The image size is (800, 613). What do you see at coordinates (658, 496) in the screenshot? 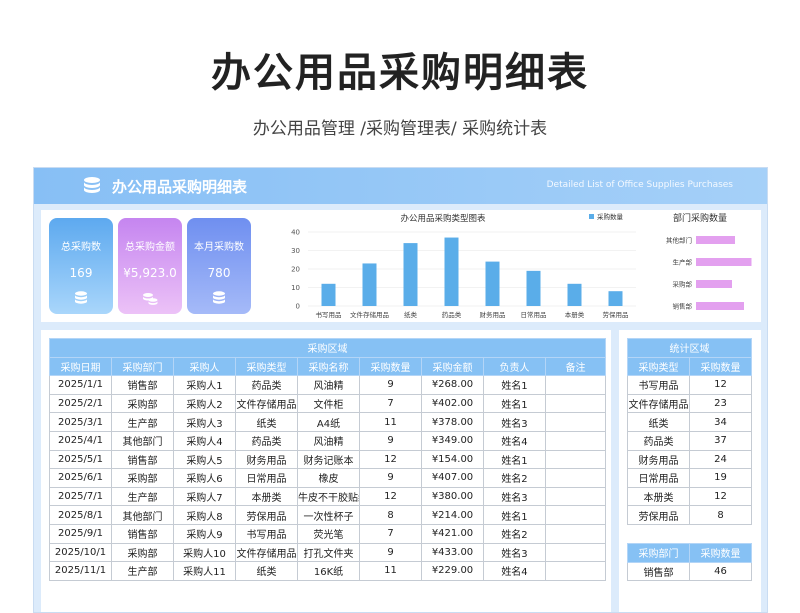
I see `table-cell: 本册类` at bounding box center [658, 496].